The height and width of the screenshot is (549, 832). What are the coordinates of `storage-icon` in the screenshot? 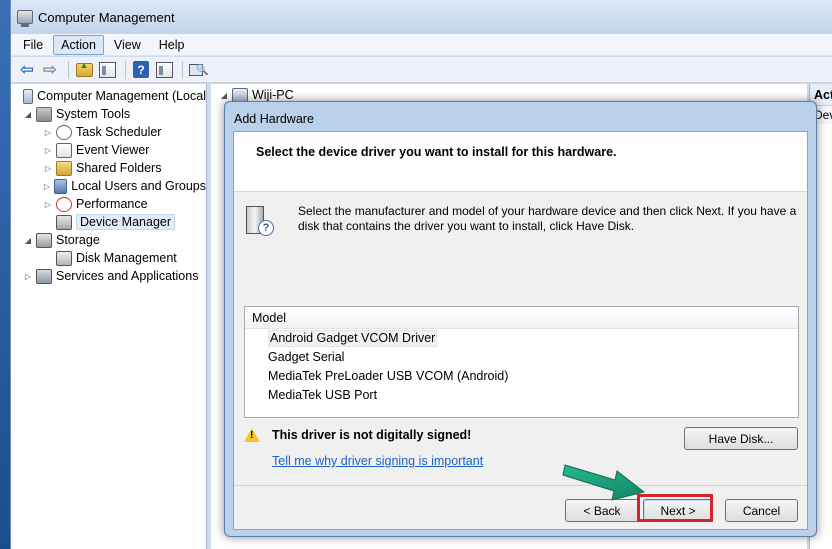 It's located at (44, 240).